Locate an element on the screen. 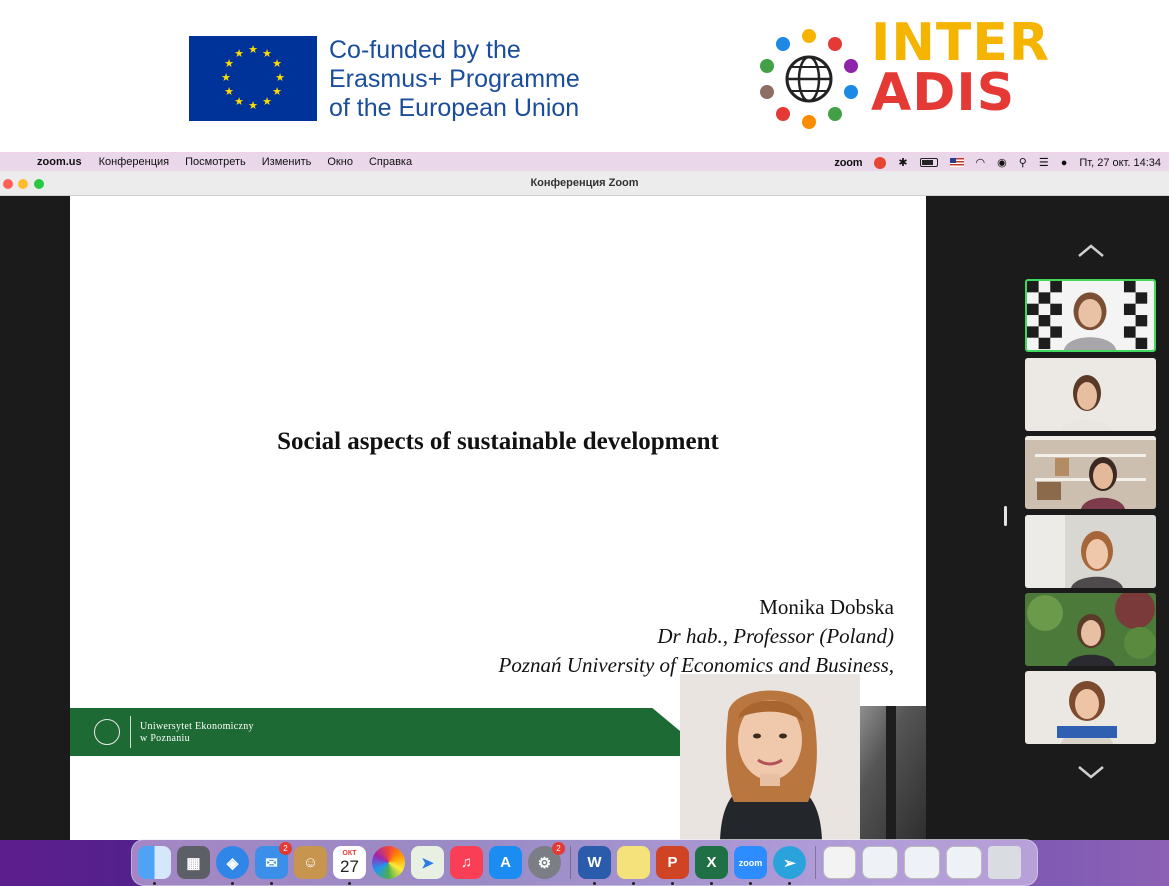 The image size is (1169, 886). settings-badge: 2 is located at coordinates (558, 848).